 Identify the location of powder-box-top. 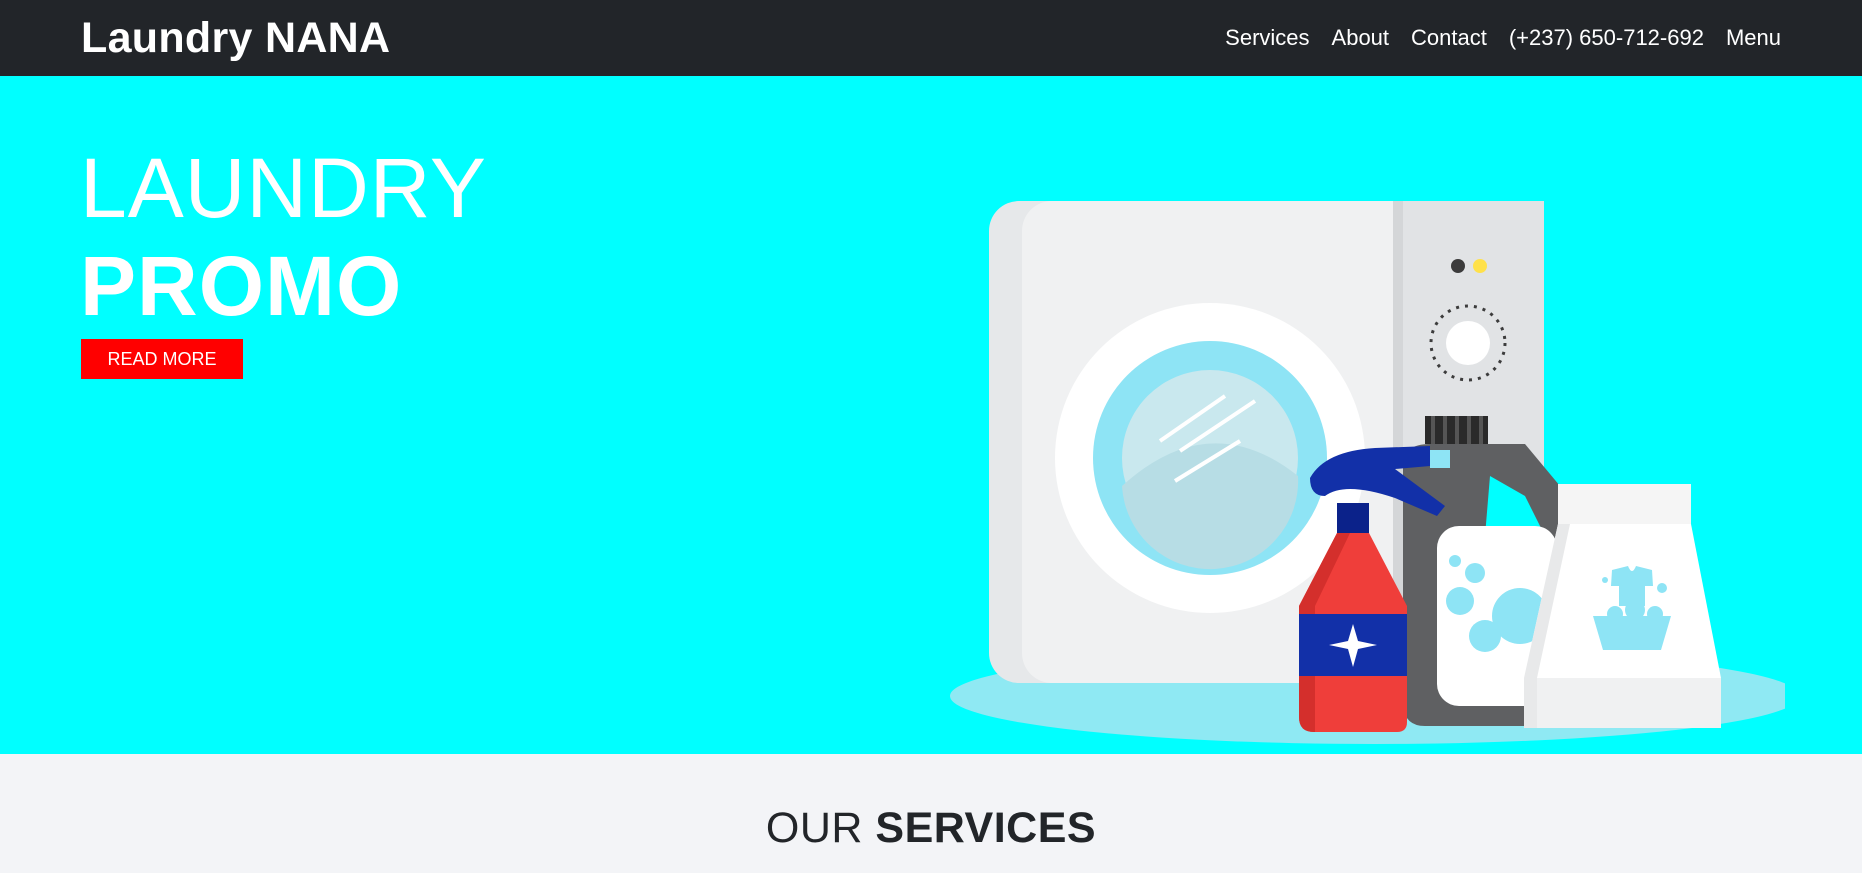
(1624, 504).